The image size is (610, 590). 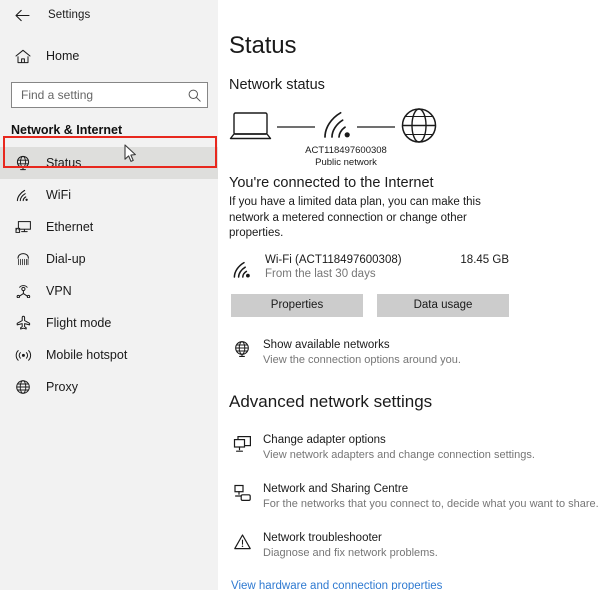 I want to click on sidebar-item-dialup: Dial-up, so click(x=109, y=259).